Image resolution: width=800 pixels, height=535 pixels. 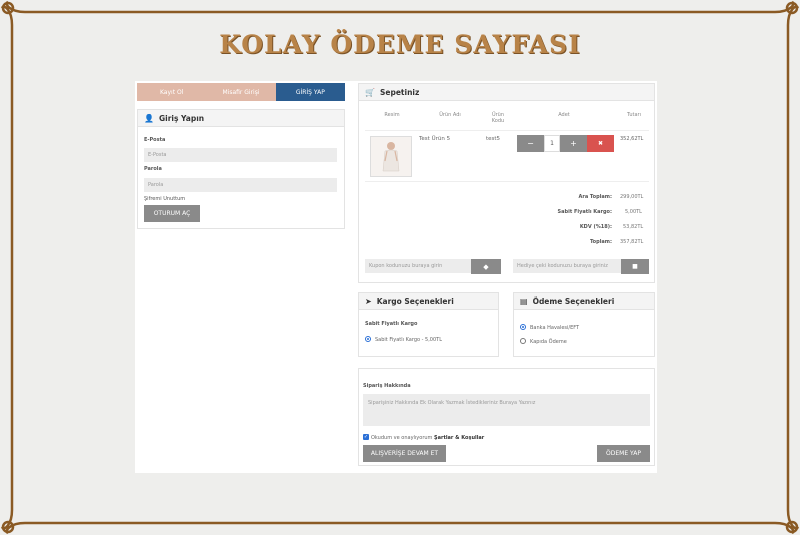 What do you see at coordinates (391, 324) in the screenshot?
I see `shipping-subtitle: Sabit Fiyatlı Kargo` at bounding box center [391, 324].